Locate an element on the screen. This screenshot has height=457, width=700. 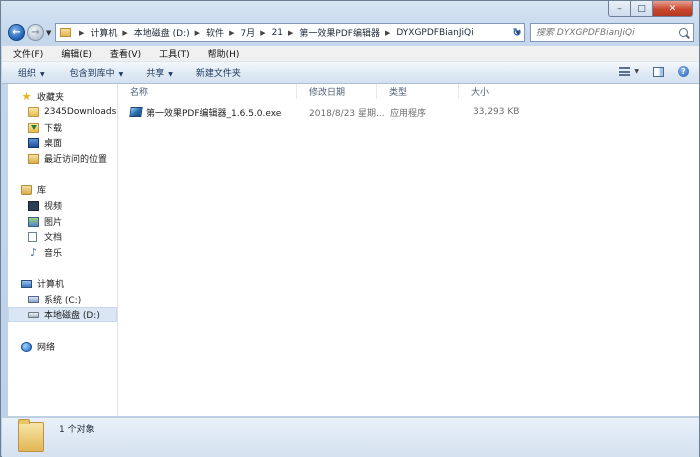
library-icon is located at coordinates (26, 189).